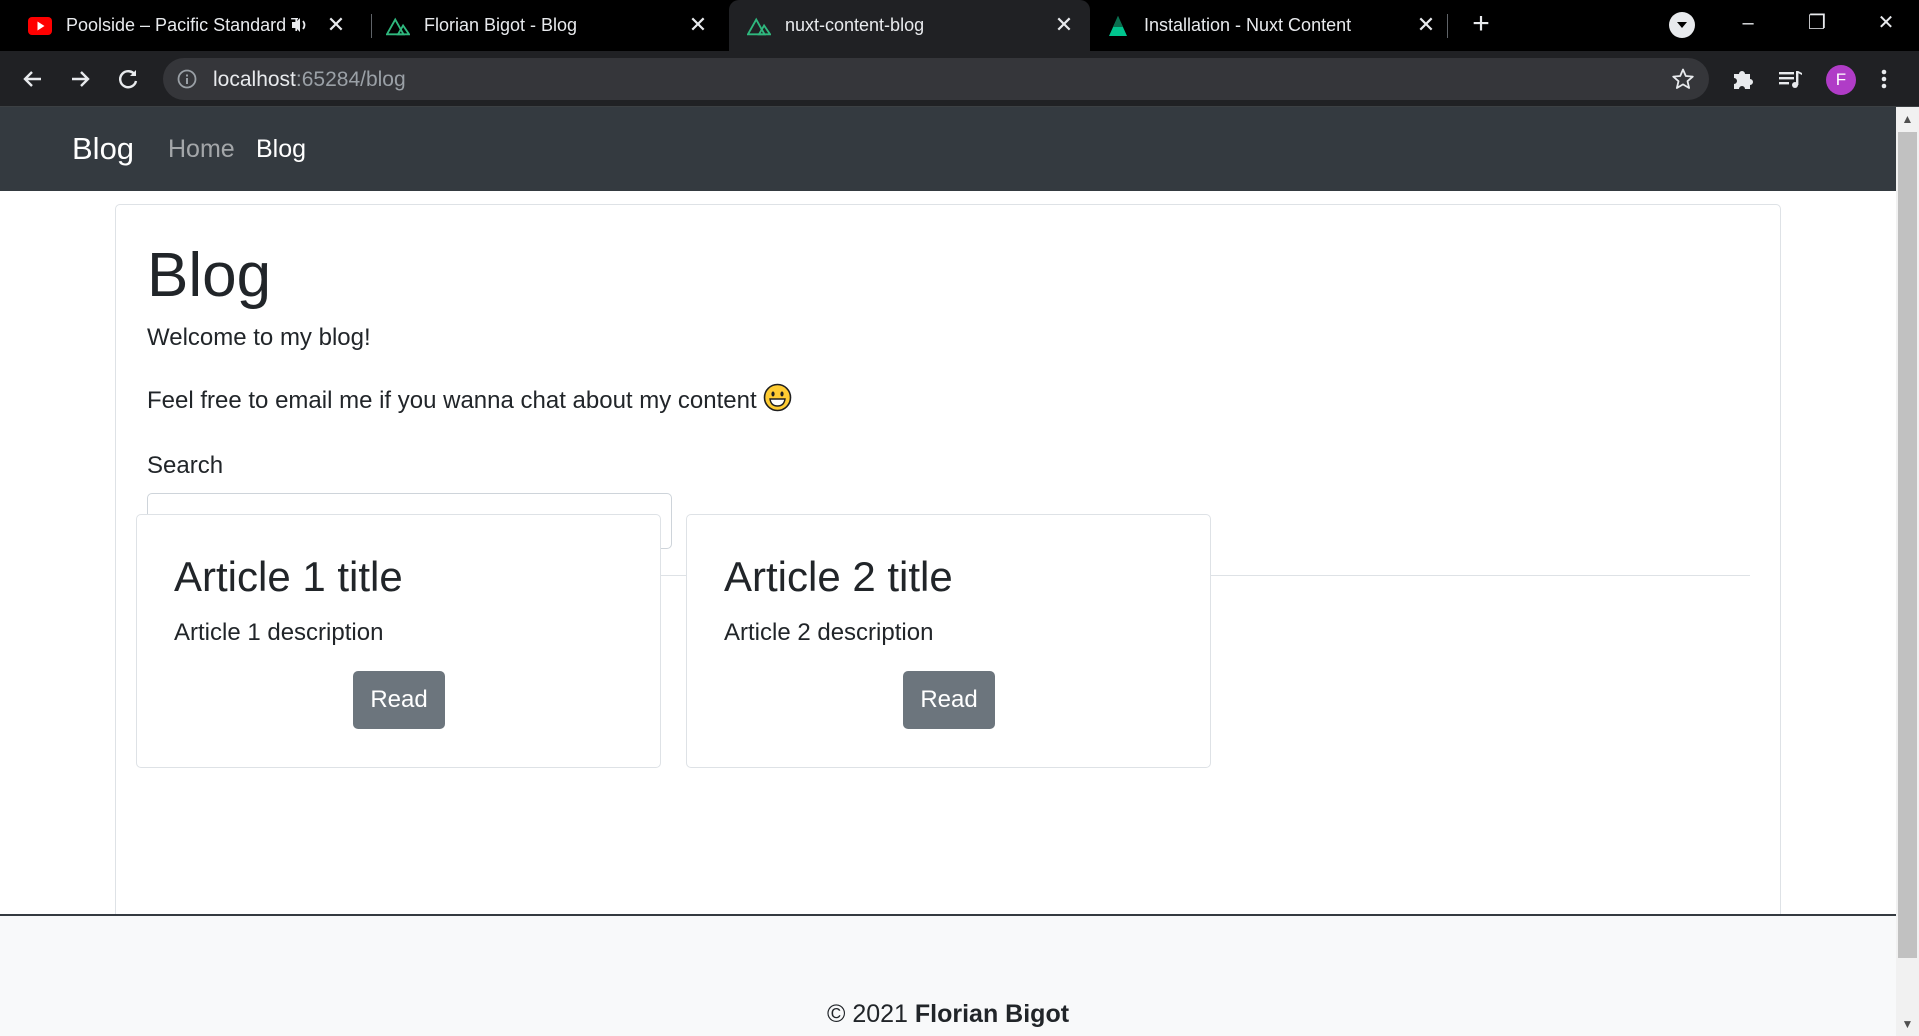 The image size is (1919, 1036). Describe the element at coordinates (1907, 1024) in the screenshot. I see `scroll-down-arrow-icon: ▼` at that location.